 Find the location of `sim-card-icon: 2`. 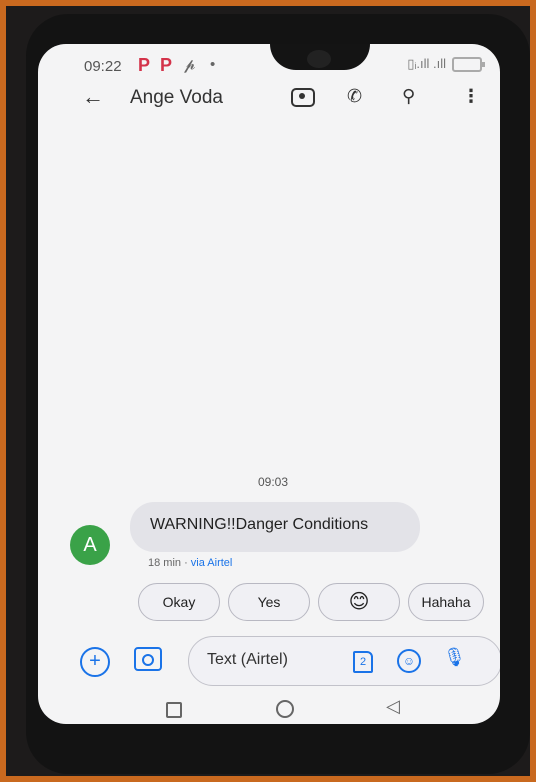

sim-card-icon: 2 is located at coordinates (363, 662).